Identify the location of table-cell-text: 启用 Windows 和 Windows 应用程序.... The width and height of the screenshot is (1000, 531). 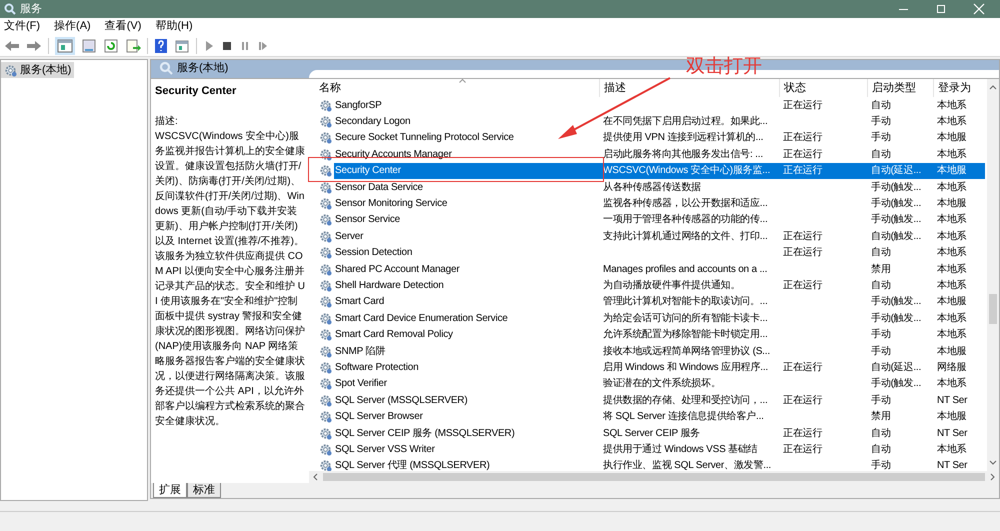
(685, 367).